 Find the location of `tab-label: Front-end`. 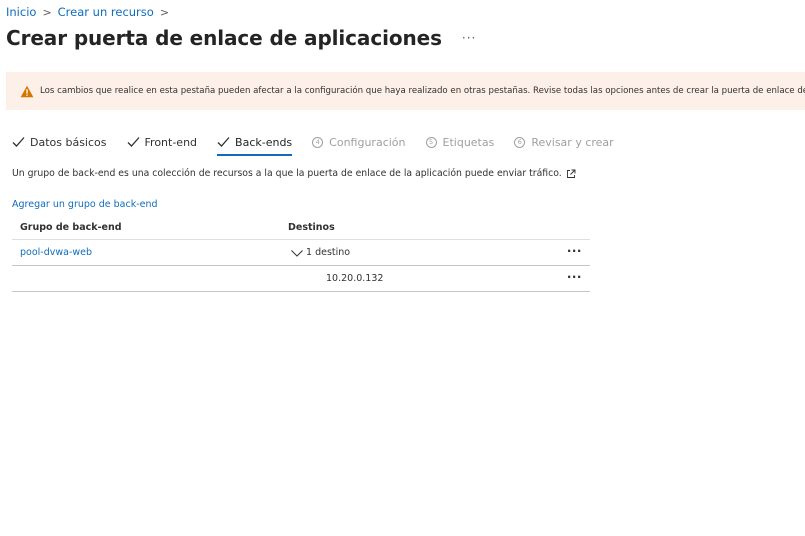

tab-label: Front-end is located at coordinates (171, 142).